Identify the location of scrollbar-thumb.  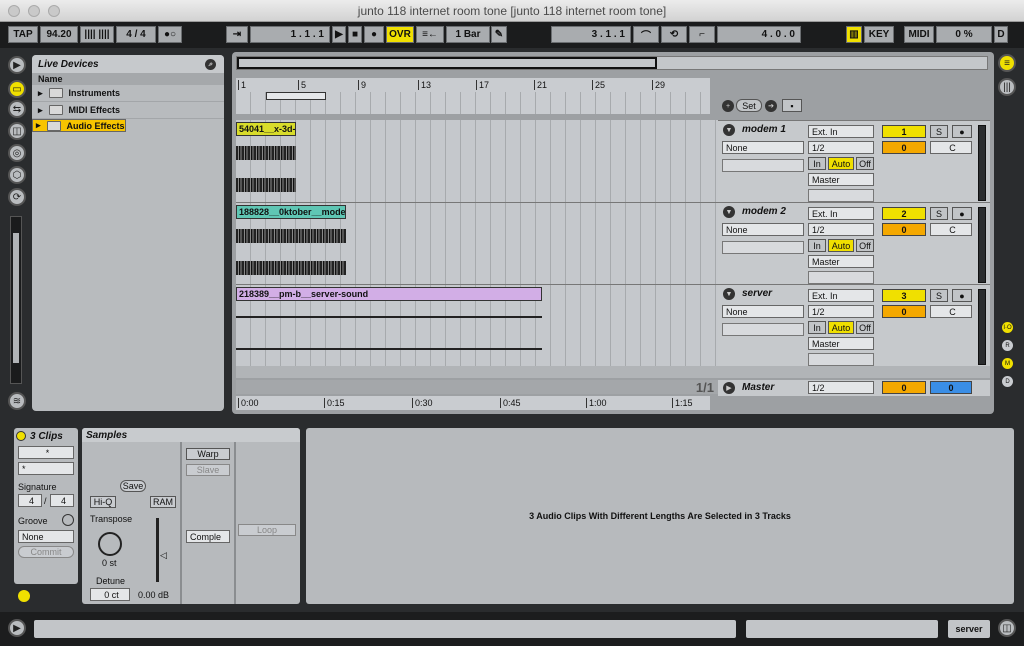
(16, 298).